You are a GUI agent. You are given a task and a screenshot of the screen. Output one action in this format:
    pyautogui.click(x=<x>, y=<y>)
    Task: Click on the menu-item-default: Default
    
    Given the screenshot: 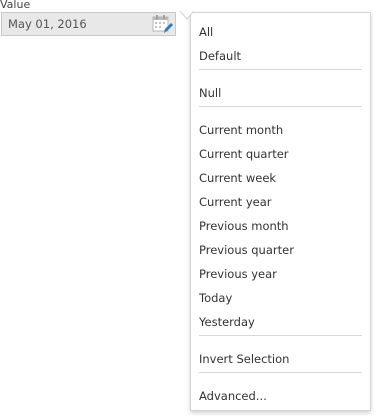 What is the action you would take?
    pyautogui.click(x=281, y=56)
    